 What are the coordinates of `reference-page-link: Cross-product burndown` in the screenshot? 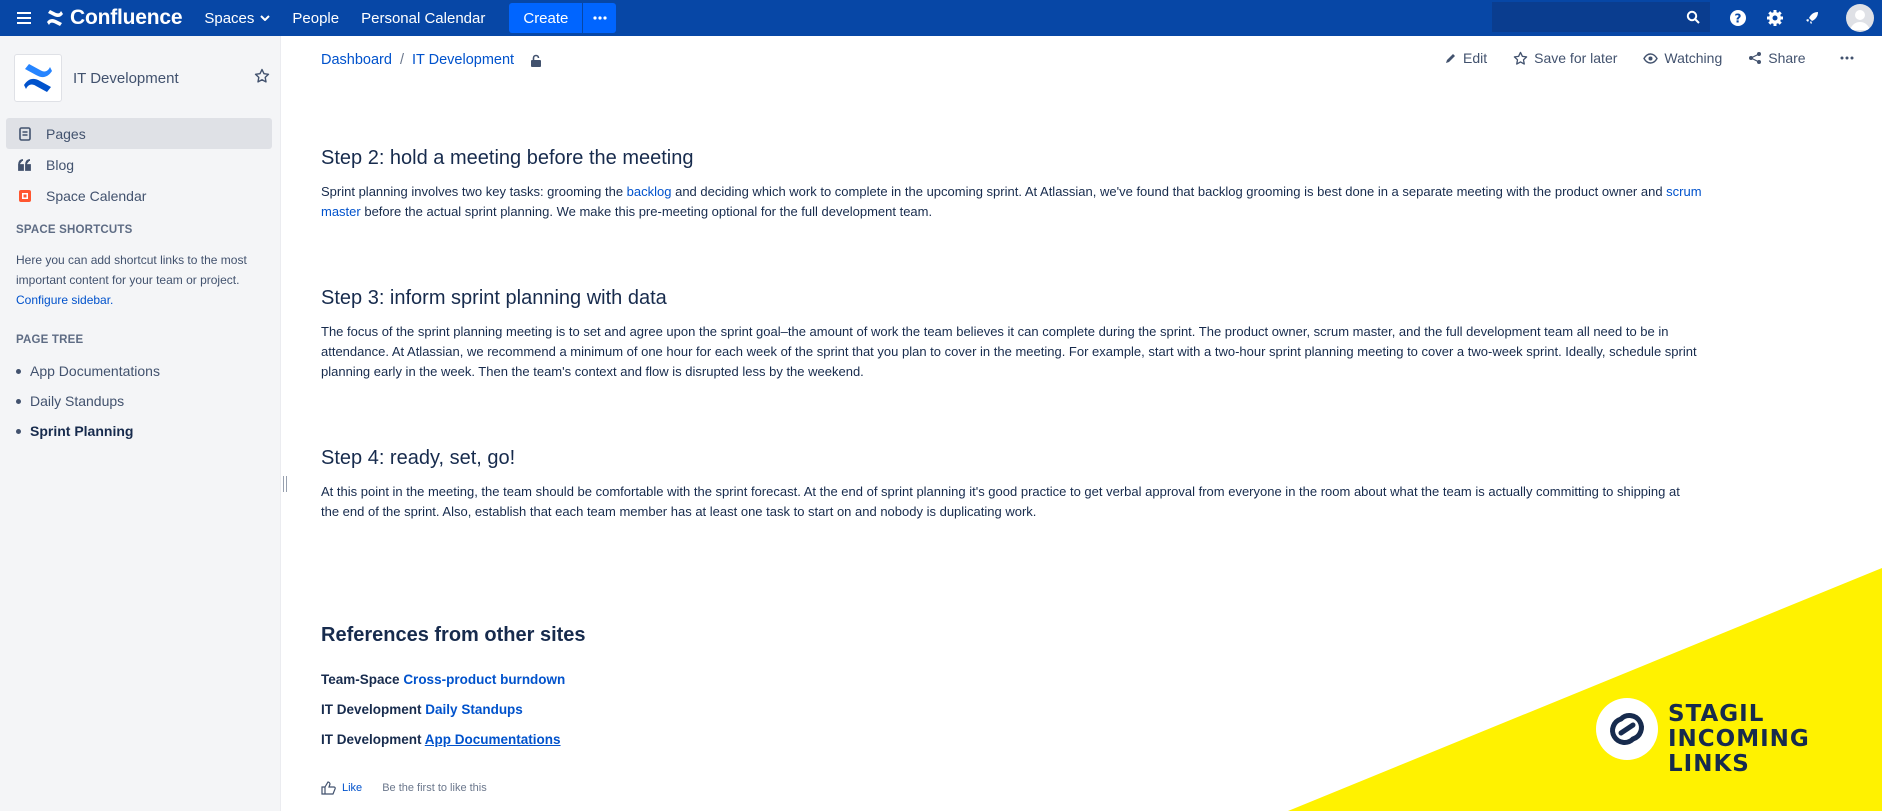 It's located at (484, 679).